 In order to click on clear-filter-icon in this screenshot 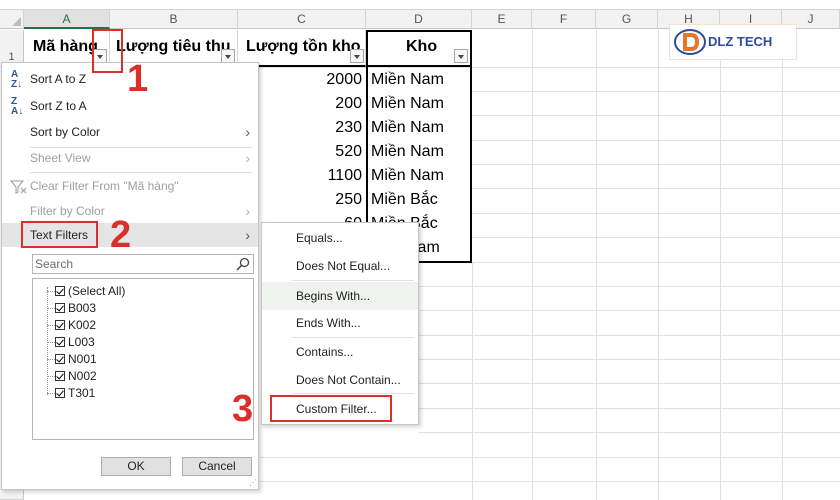, I will do `click(18, 188)`.